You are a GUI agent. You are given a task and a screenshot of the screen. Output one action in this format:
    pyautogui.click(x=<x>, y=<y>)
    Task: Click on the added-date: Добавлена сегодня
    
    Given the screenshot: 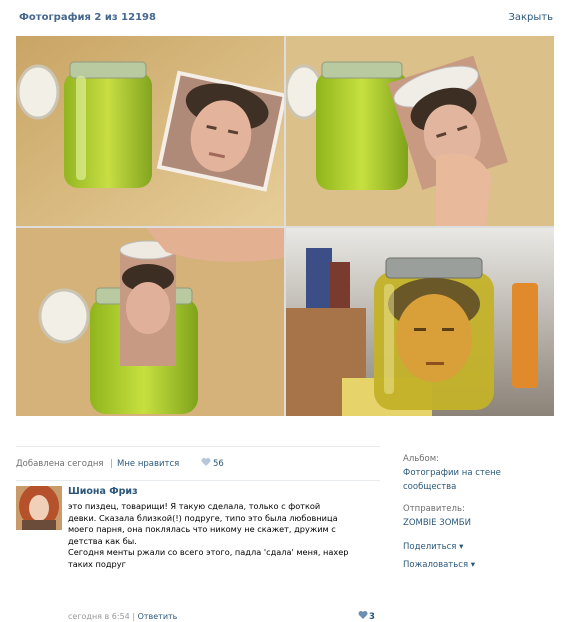 What is the action you would take?
    pyautogui.click(x=60, y=464)
    